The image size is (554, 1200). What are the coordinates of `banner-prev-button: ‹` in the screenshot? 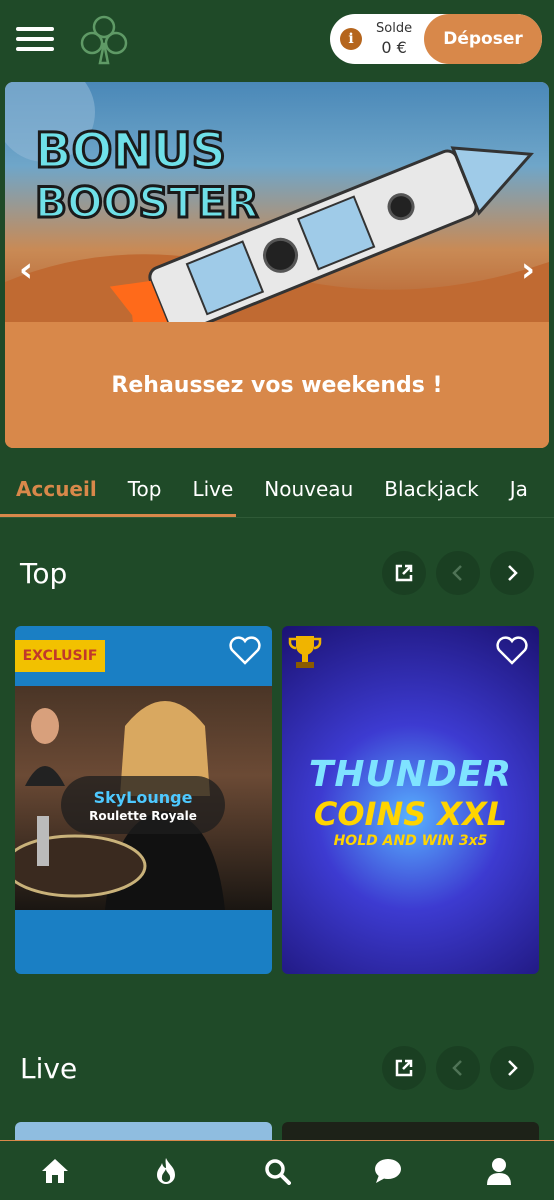 It's located at (26, 270).